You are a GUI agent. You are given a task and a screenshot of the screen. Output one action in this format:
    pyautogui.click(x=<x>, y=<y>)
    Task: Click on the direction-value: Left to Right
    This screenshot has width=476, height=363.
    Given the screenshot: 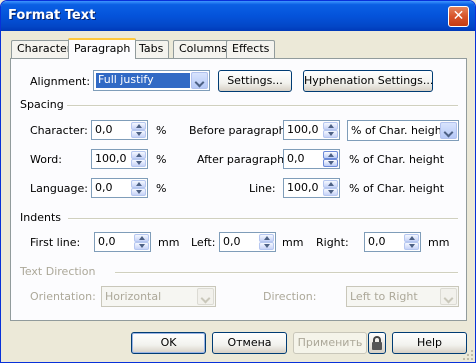 What is the action you would take?
    pyautogui.click(x=384, y=296)
    